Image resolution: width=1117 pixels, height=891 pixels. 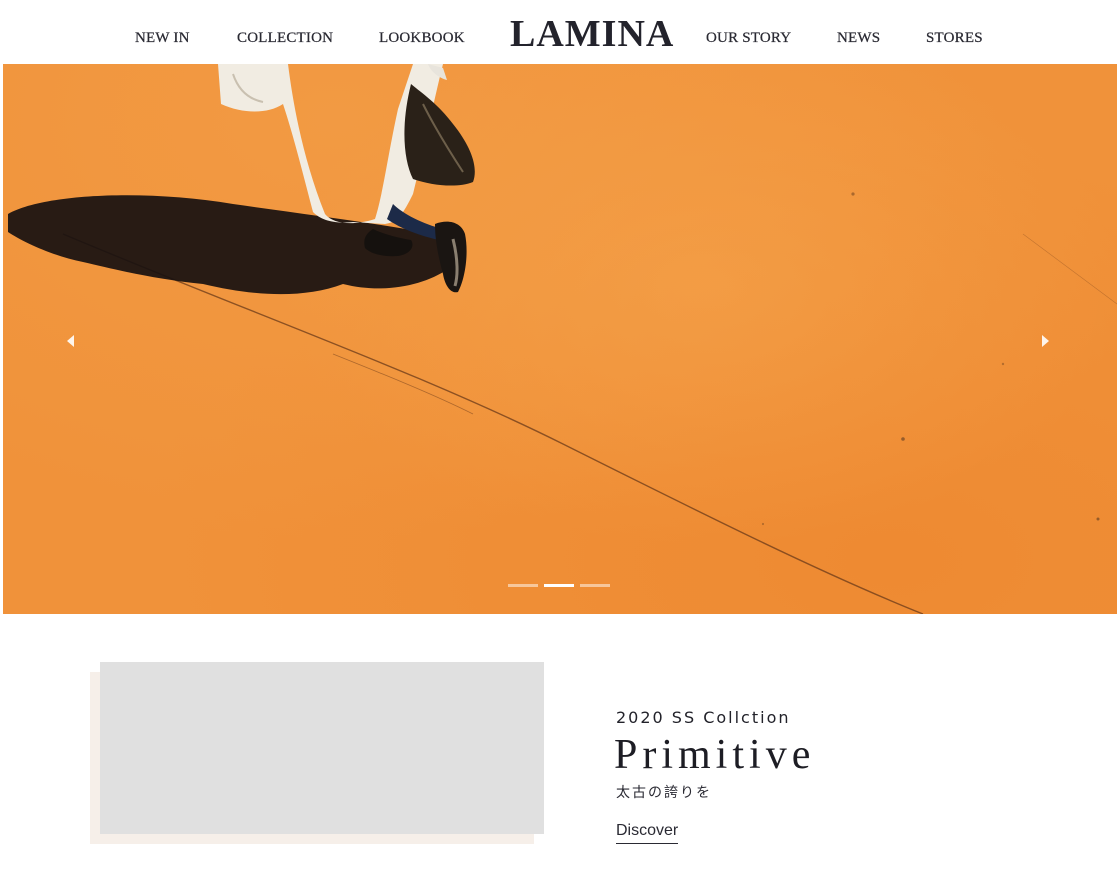 I want to click on chevron-right-icon, so click(x=1045, y=341).